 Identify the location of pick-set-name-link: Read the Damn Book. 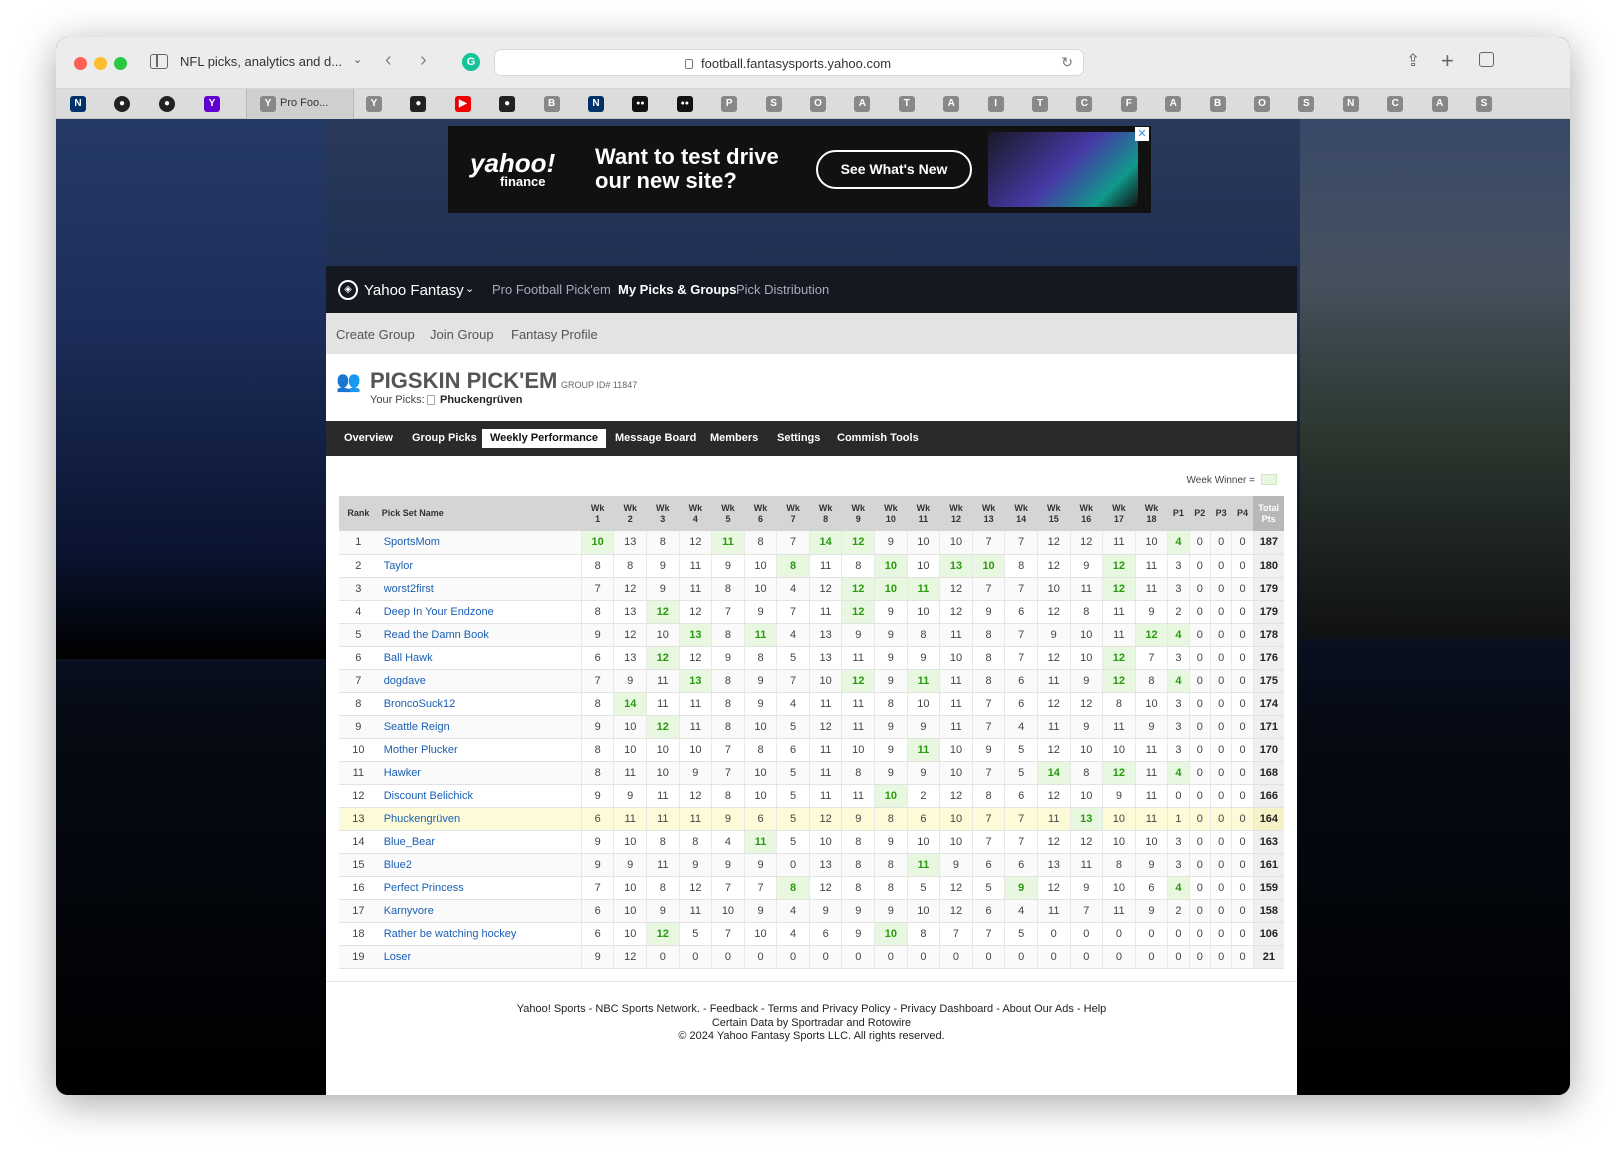
(479, 635).